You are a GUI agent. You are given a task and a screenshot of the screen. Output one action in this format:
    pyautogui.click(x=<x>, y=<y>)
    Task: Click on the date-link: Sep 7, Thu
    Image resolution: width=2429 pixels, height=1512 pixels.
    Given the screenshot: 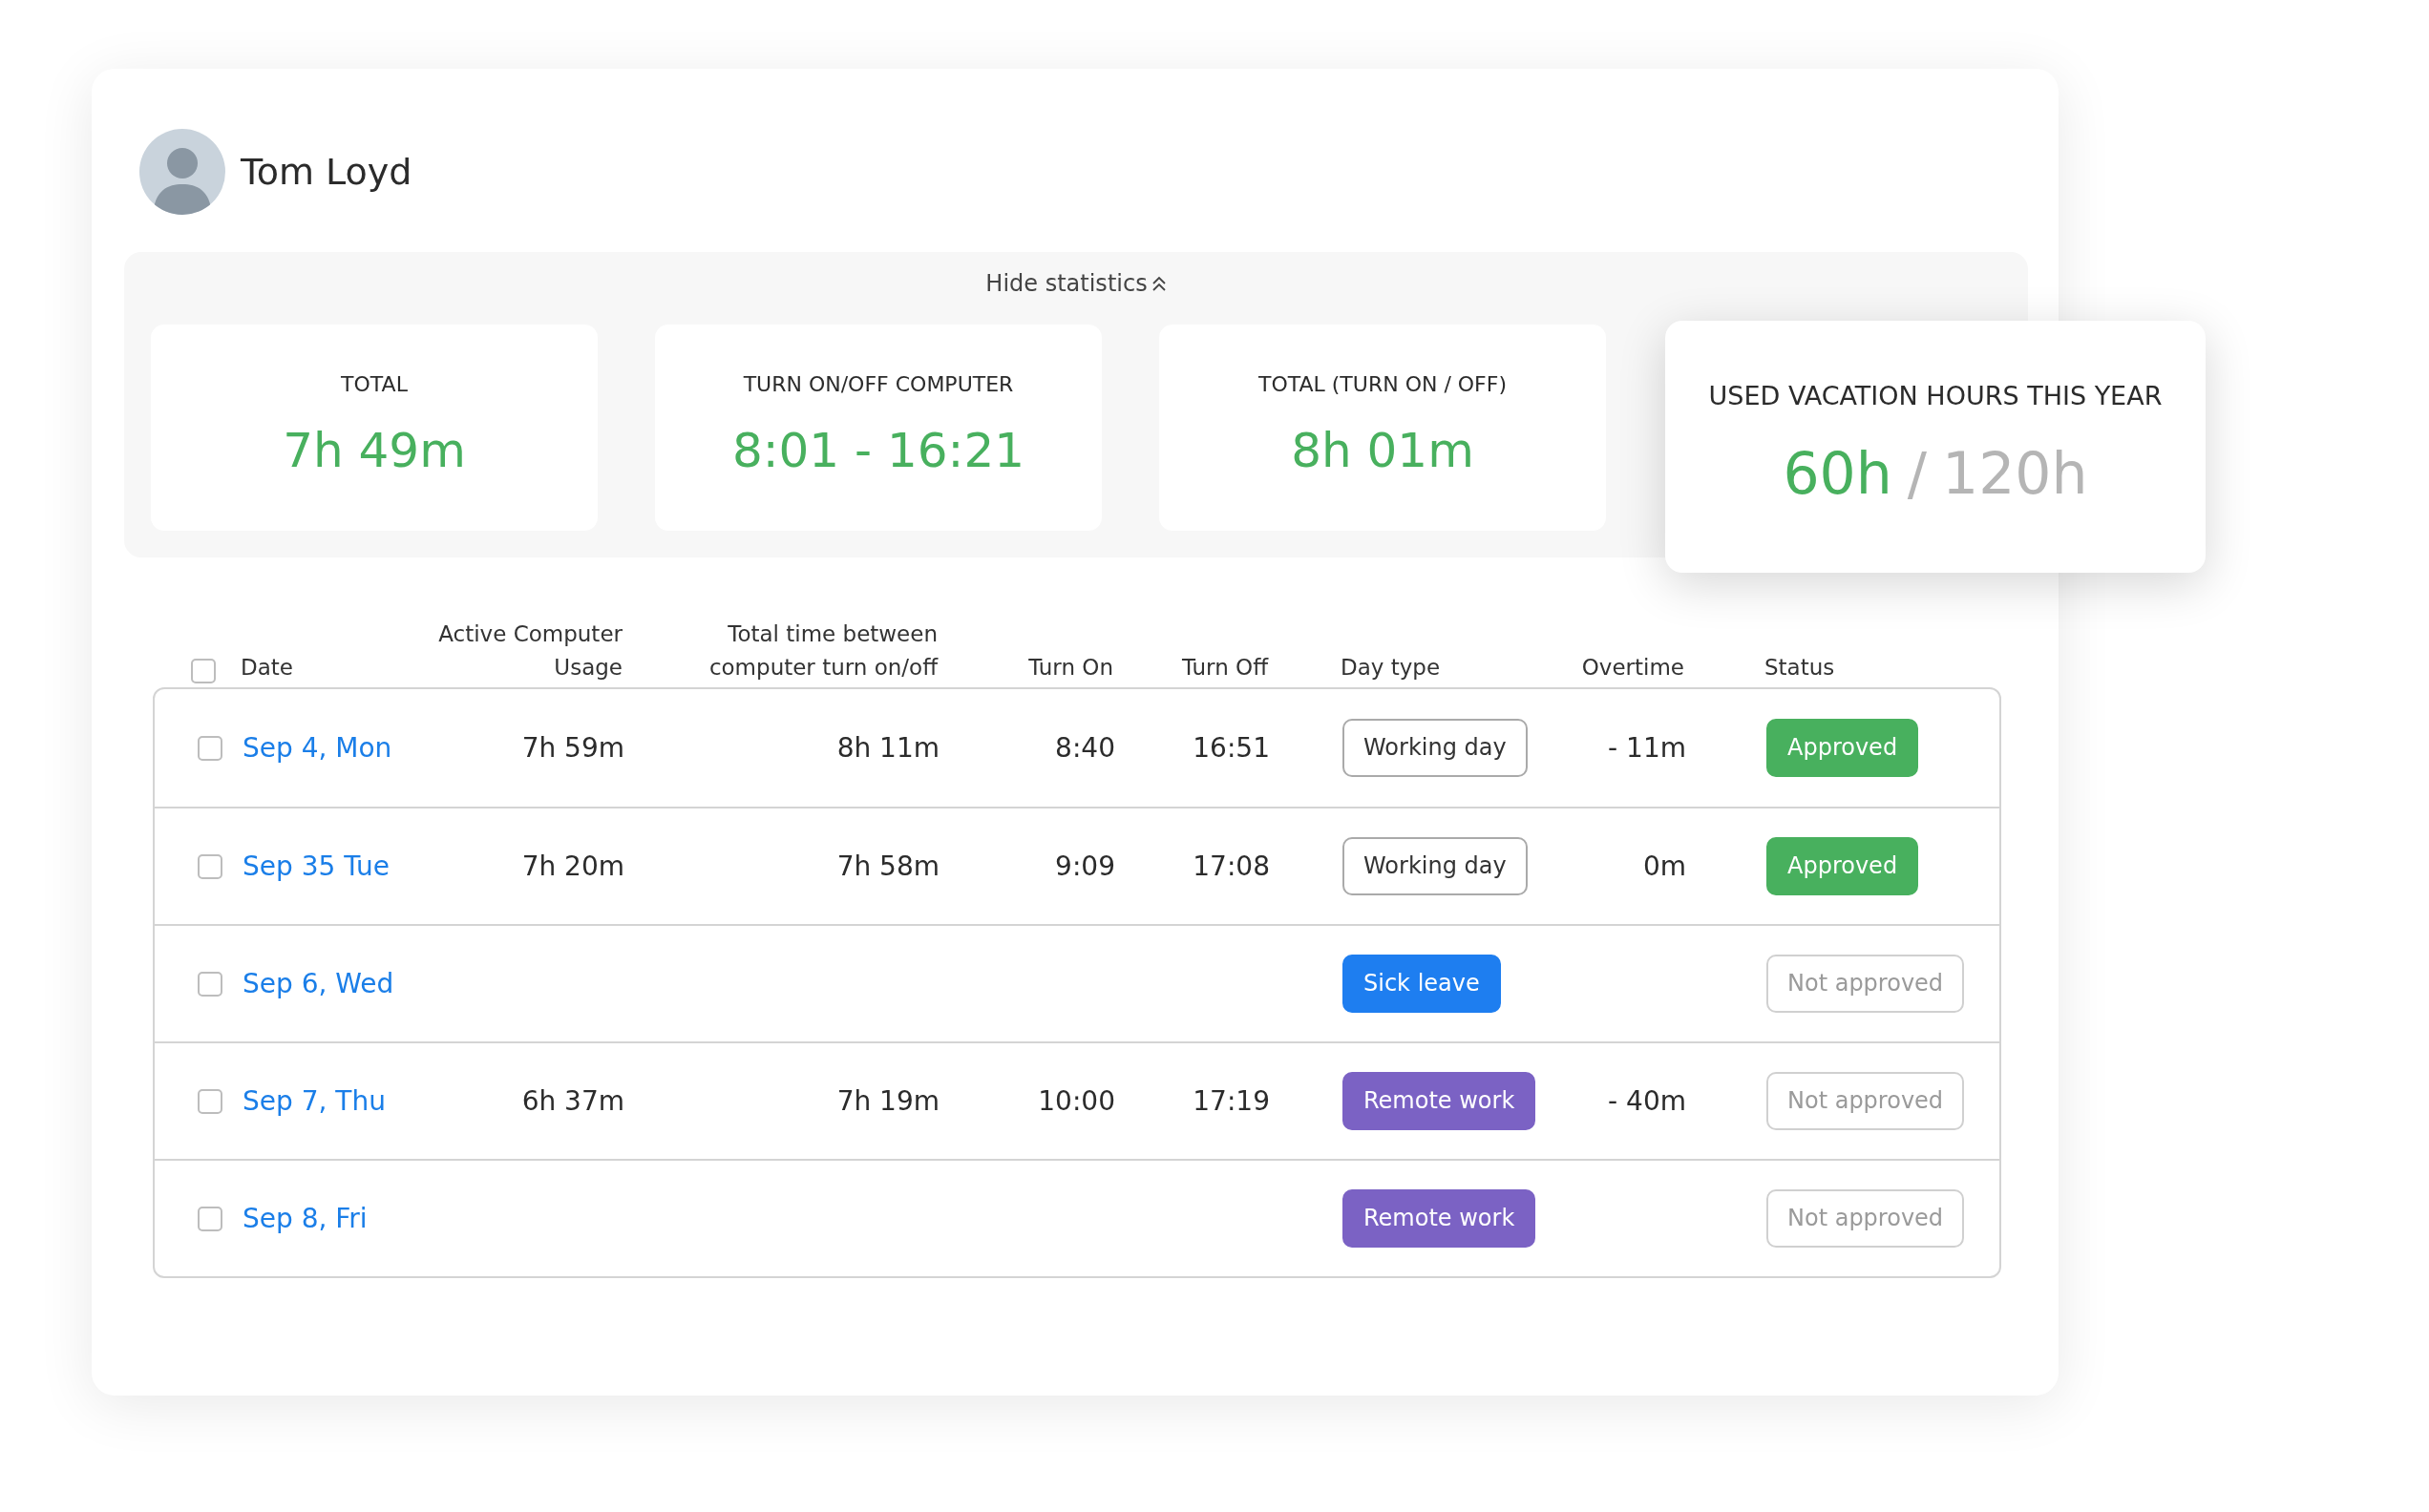 What is the action you would take?
    pyautogui.click(x=333, y=1101)
    